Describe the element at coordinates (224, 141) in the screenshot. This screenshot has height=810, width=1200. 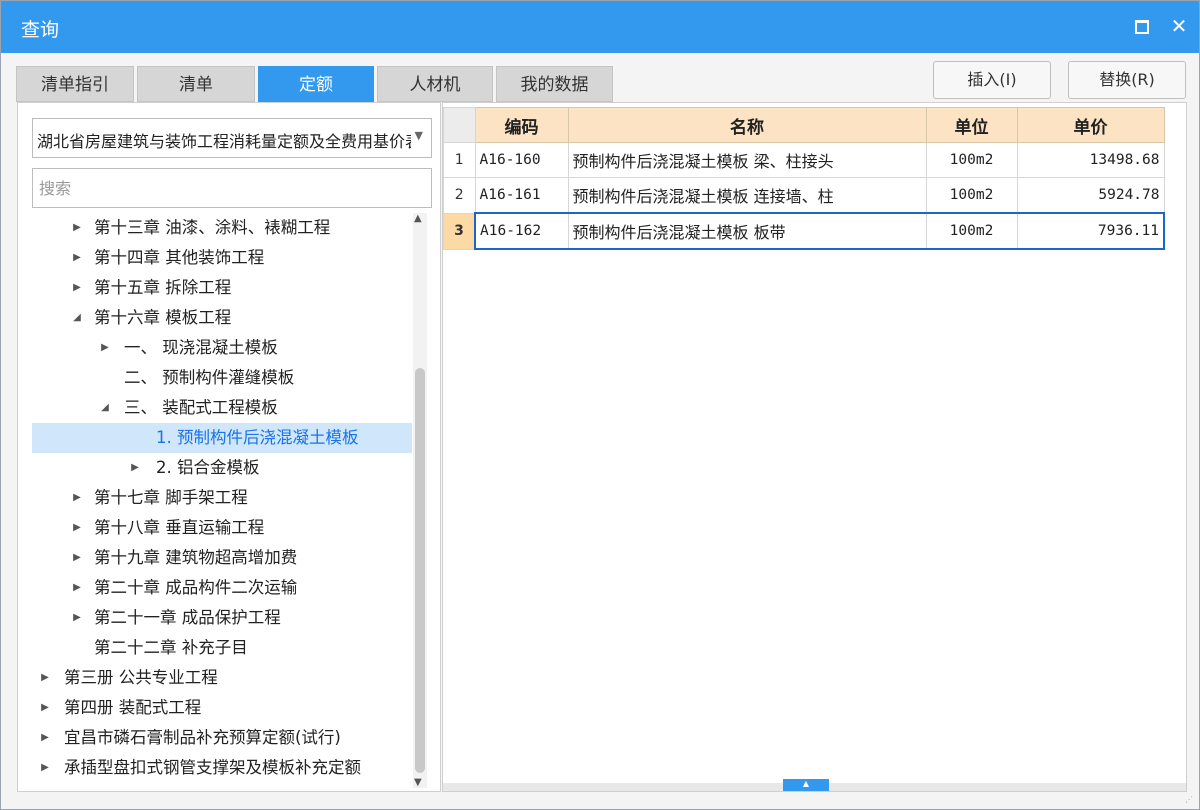
I see `quota-library-value: 湖北省房屋建筑与装饰工程消耗量定额及全费用基价表` at that location.